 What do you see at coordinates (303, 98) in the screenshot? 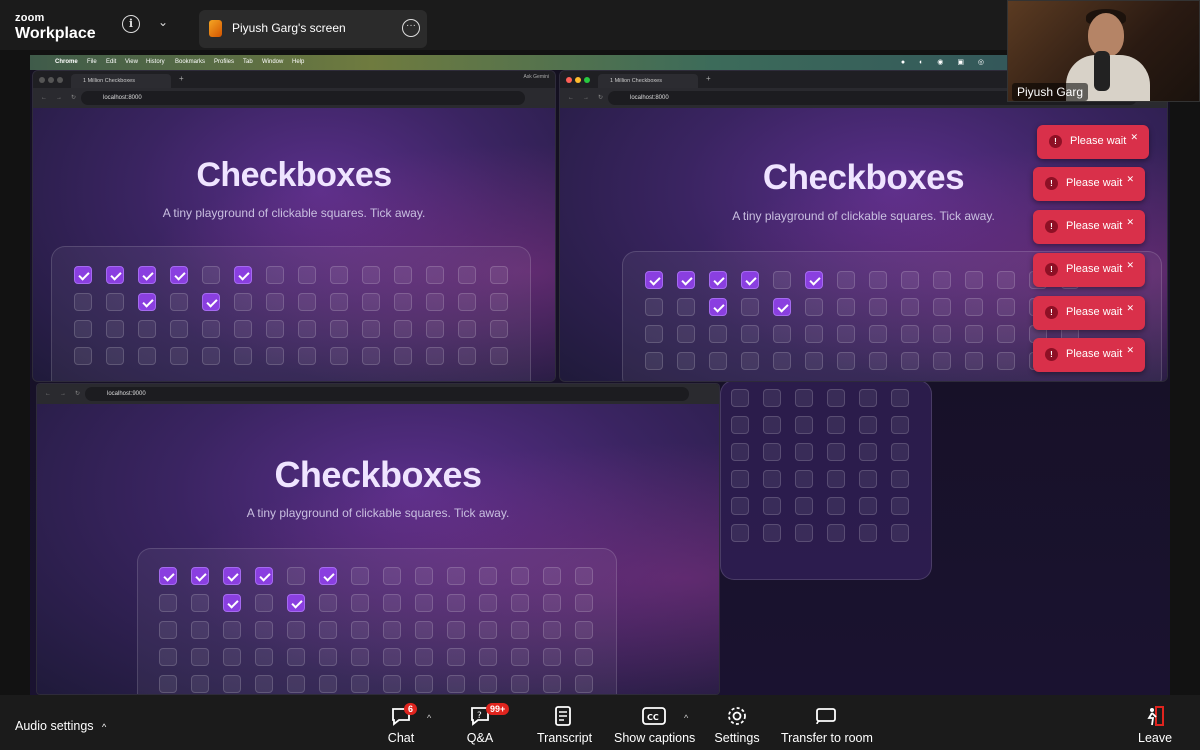
I see `url-field: localhost:8000` at bounding box center [303, 98].